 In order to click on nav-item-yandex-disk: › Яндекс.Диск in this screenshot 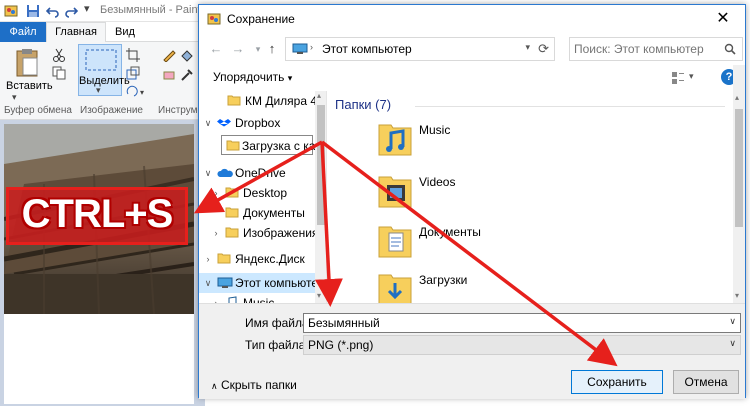, I will do `click(257, 259)`.